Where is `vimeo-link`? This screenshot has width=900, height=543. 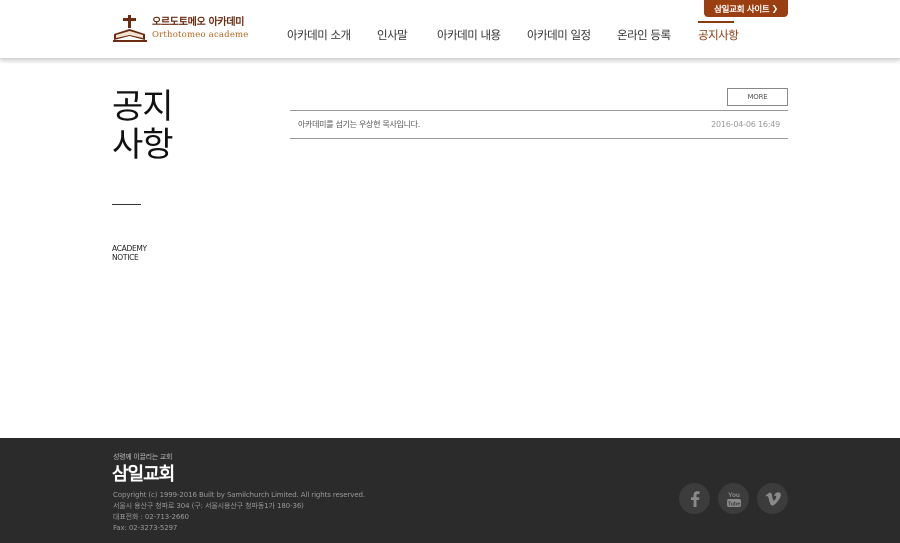
vimeo-link is located at coordinates (772, 498).